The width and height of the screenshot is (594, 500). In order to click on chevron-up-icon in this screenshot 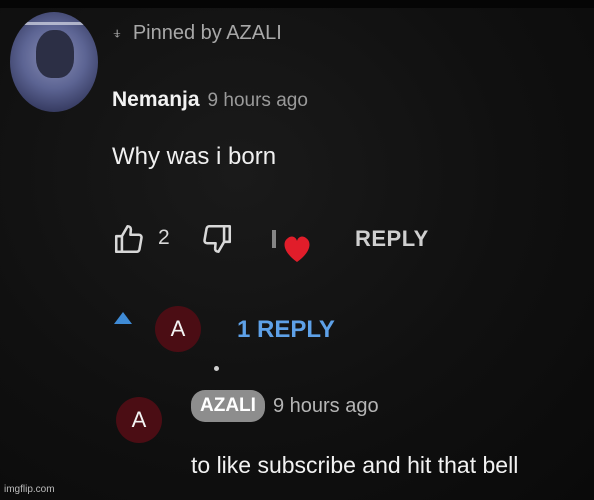, I will do `click(123, 318)`.